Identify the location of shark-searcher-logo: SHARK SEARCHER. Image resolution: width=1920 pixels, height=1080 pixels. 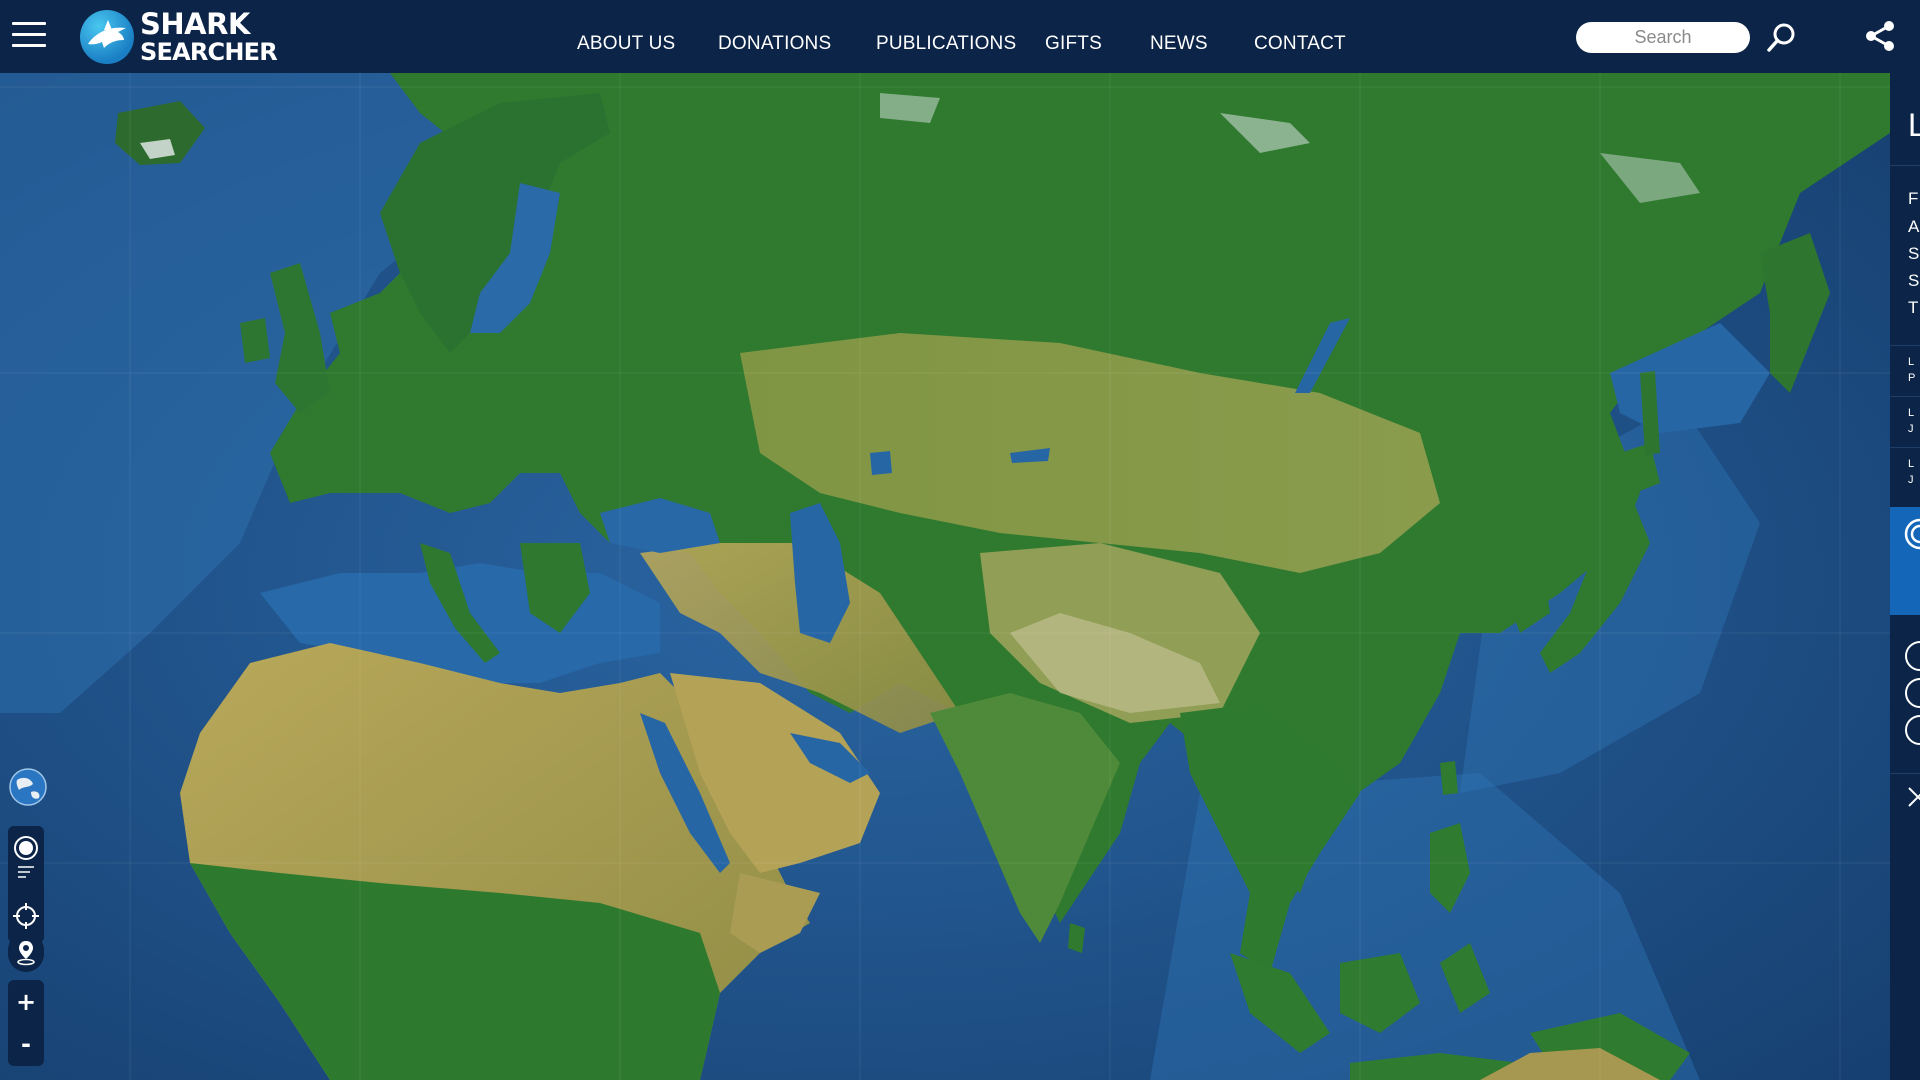
(179, 36).